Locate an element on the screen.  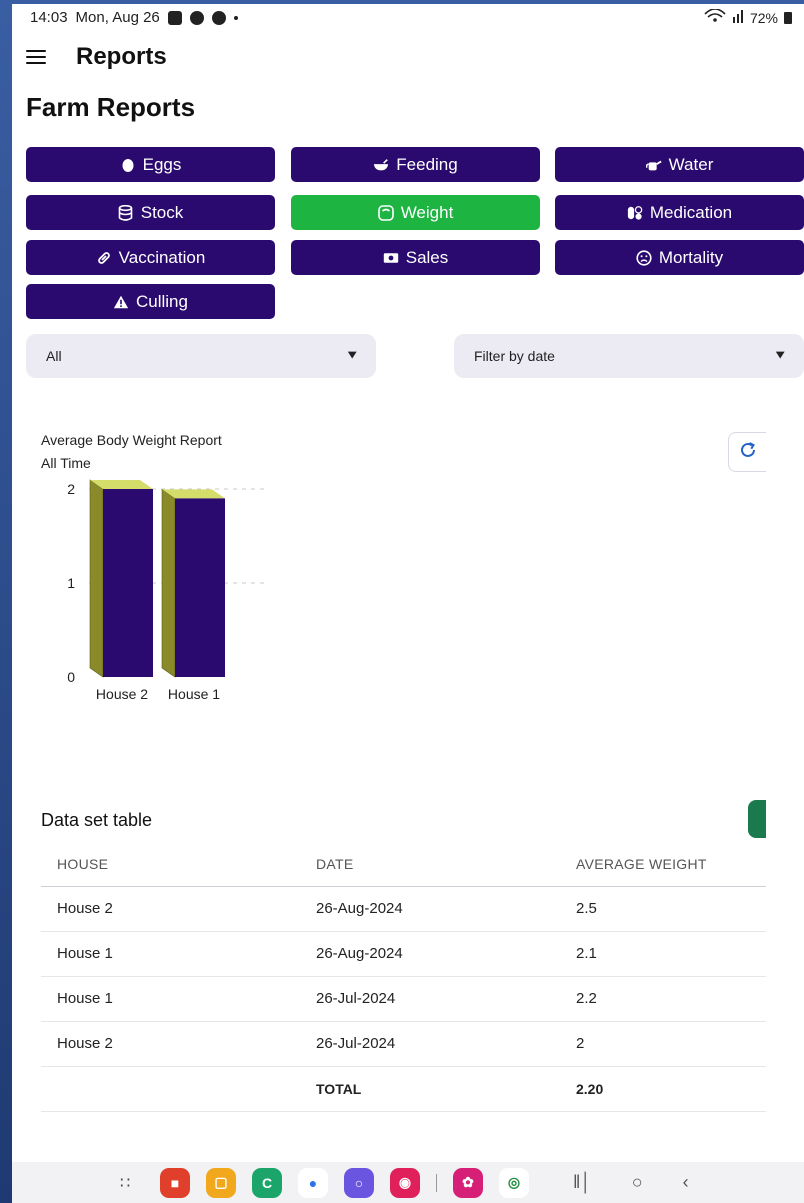
browser-app-icon: ○ is located at coordinates (359, 1182).